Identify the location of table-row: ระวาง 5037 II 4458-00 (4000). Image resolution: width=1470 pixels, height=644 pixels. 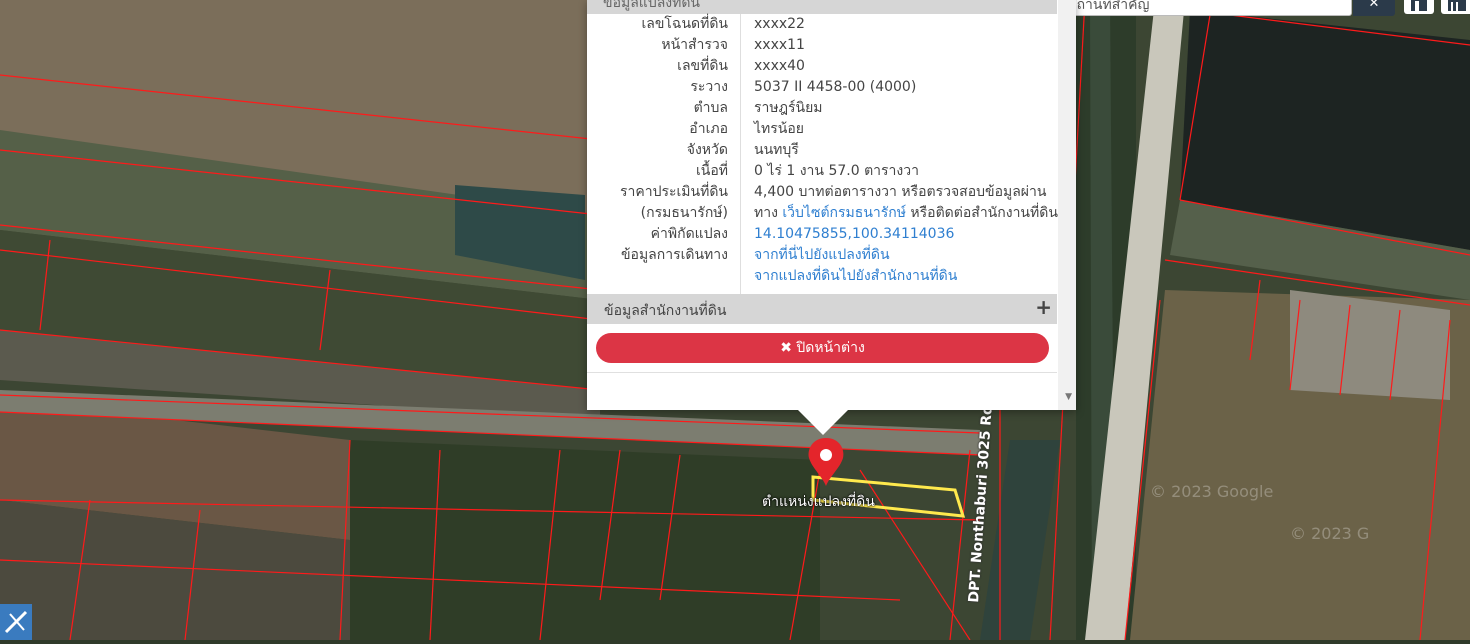
(822, 87).